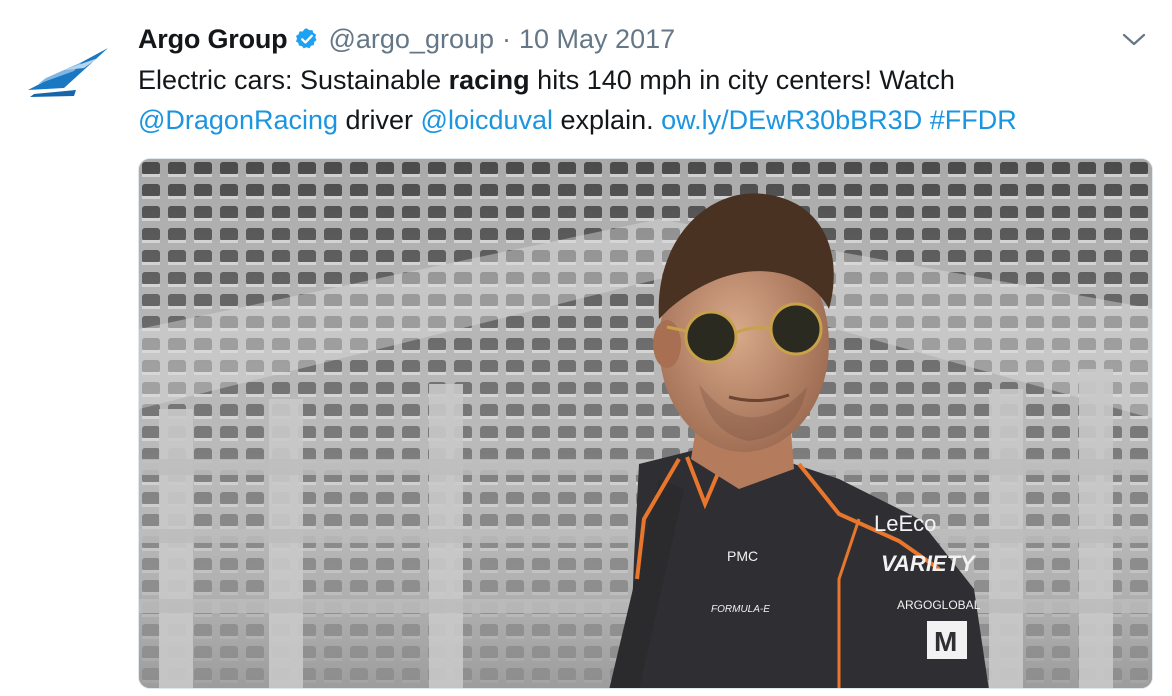 The height and width of the screenshot is (696, 1172). I want to click on mention-dragonracing: @DragonRacing, so click(238, 120).